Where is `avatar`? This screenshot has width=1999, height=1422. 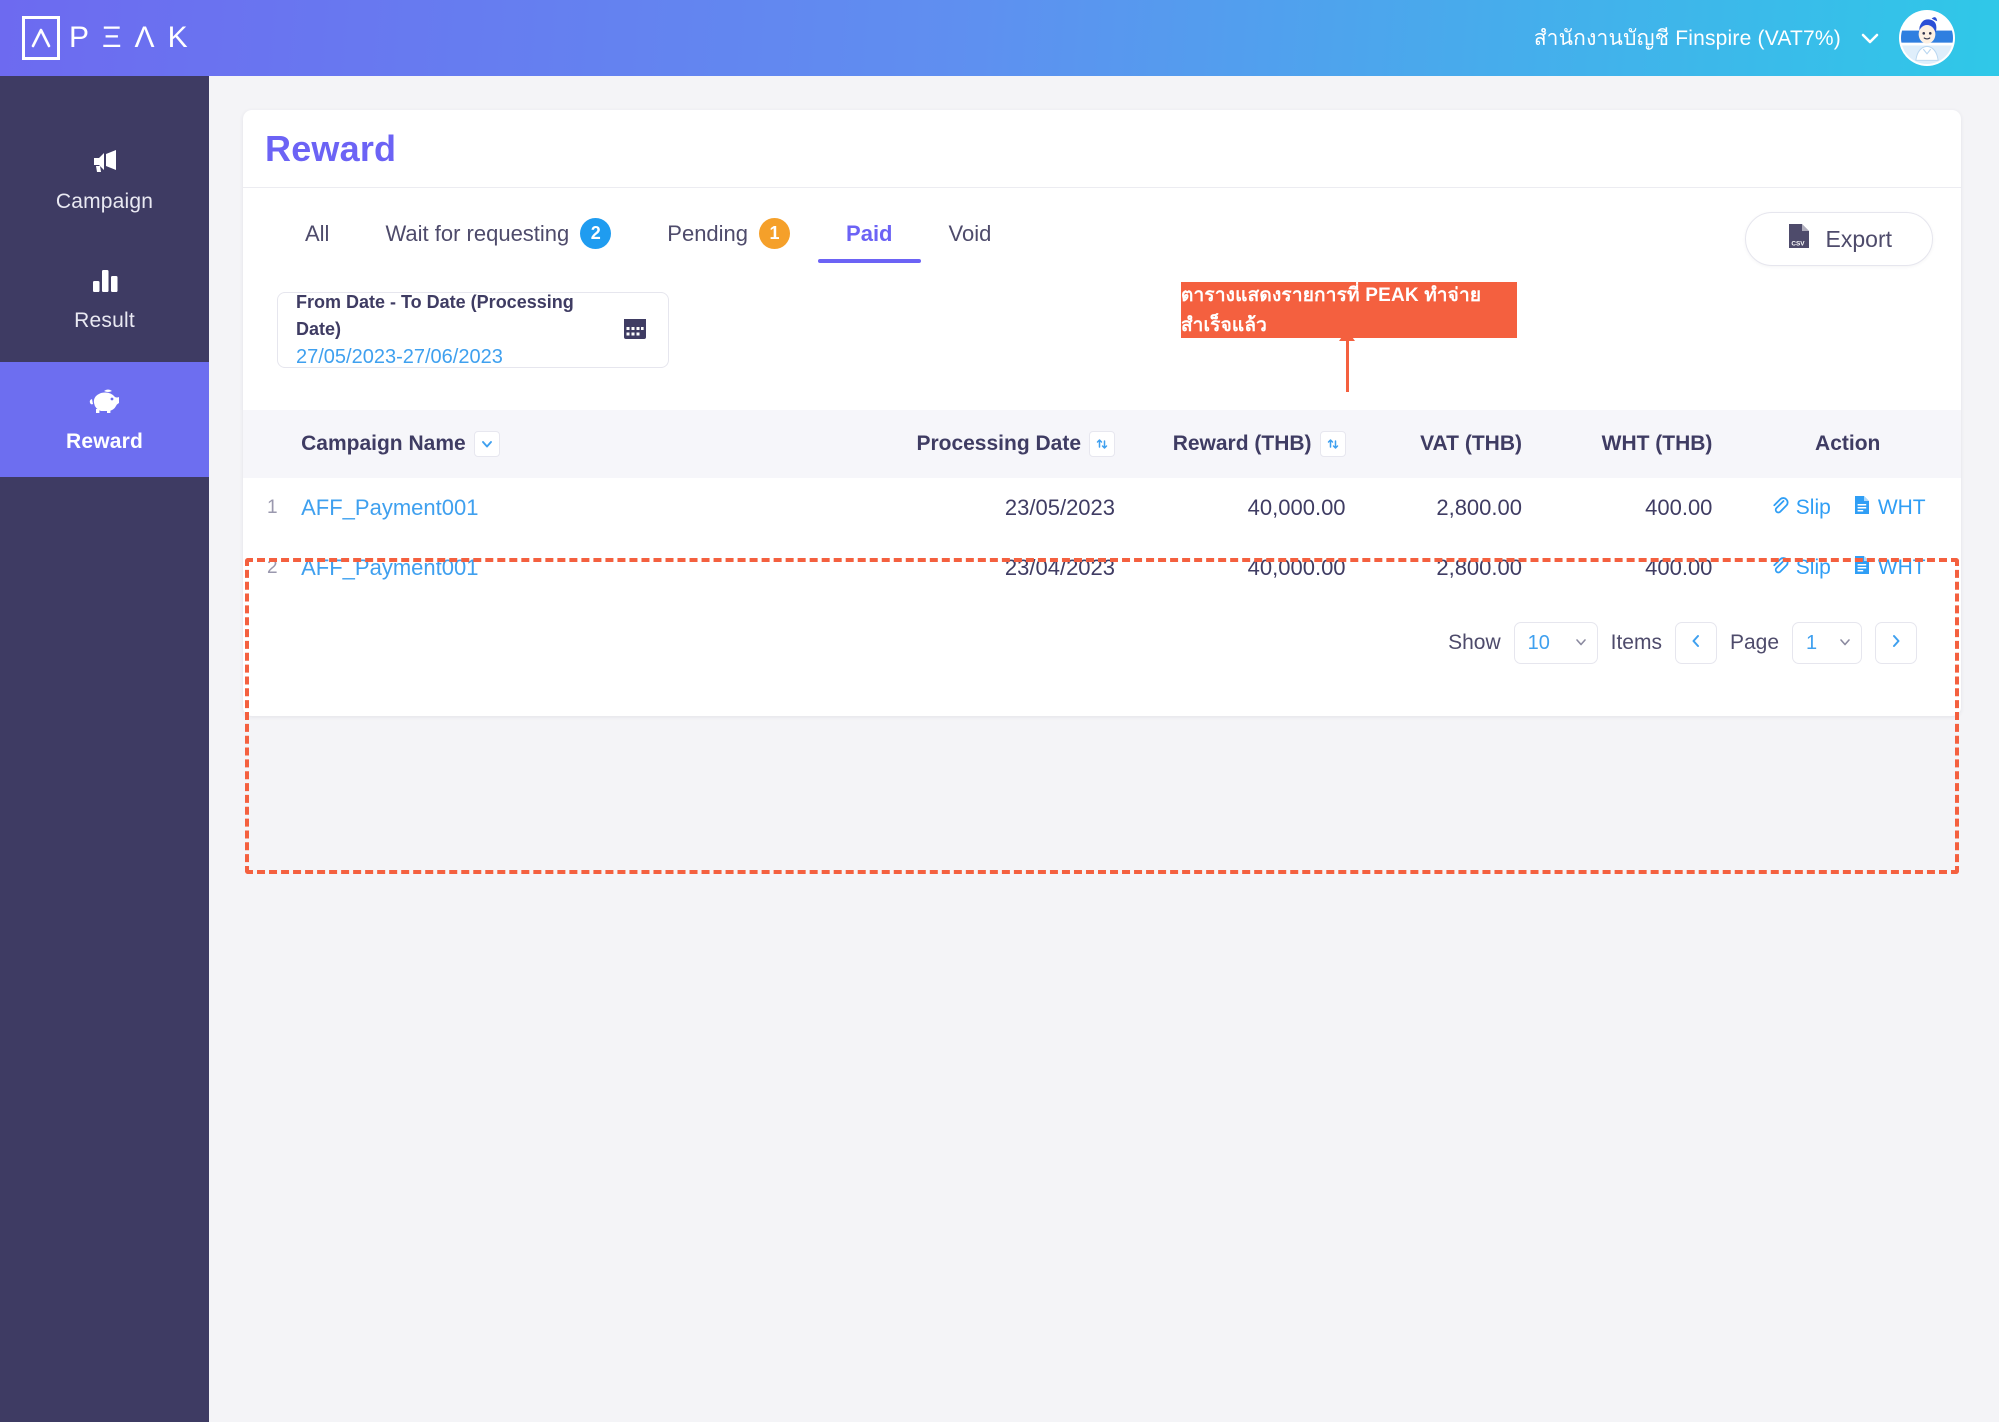 avatar is located at coordinates (1927, 38).